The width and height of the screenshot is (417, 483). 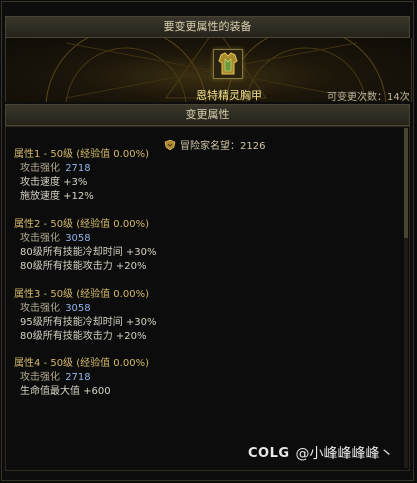 What do you see at coordinates (81, 154) in the screenshot?
I see `attribute-title: 属性1 - 50级 (经验值 0.00%)` at bounding box center [81, 154].